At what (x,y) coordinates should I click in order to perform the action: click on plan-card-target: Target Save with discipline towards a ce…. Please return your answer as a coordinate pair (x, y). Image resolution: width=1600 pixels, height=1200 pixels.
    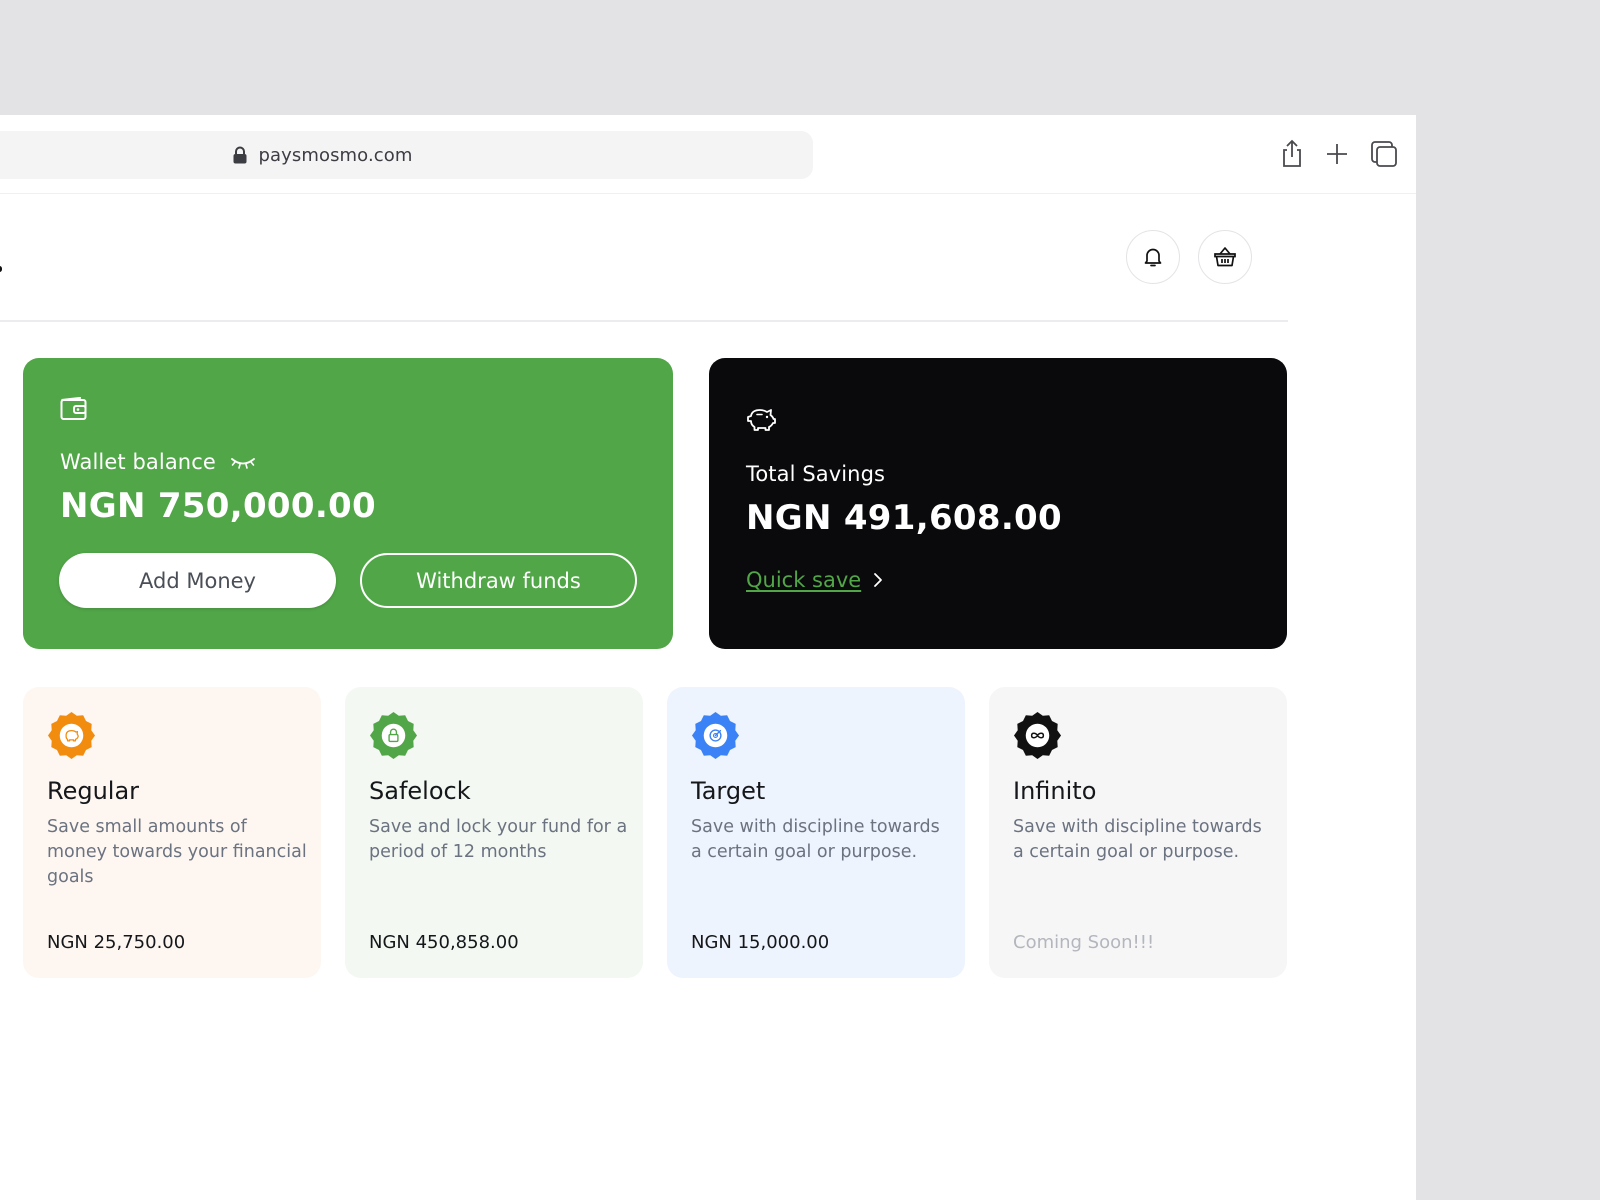
    Looking at the image, I should click on (816, 832).